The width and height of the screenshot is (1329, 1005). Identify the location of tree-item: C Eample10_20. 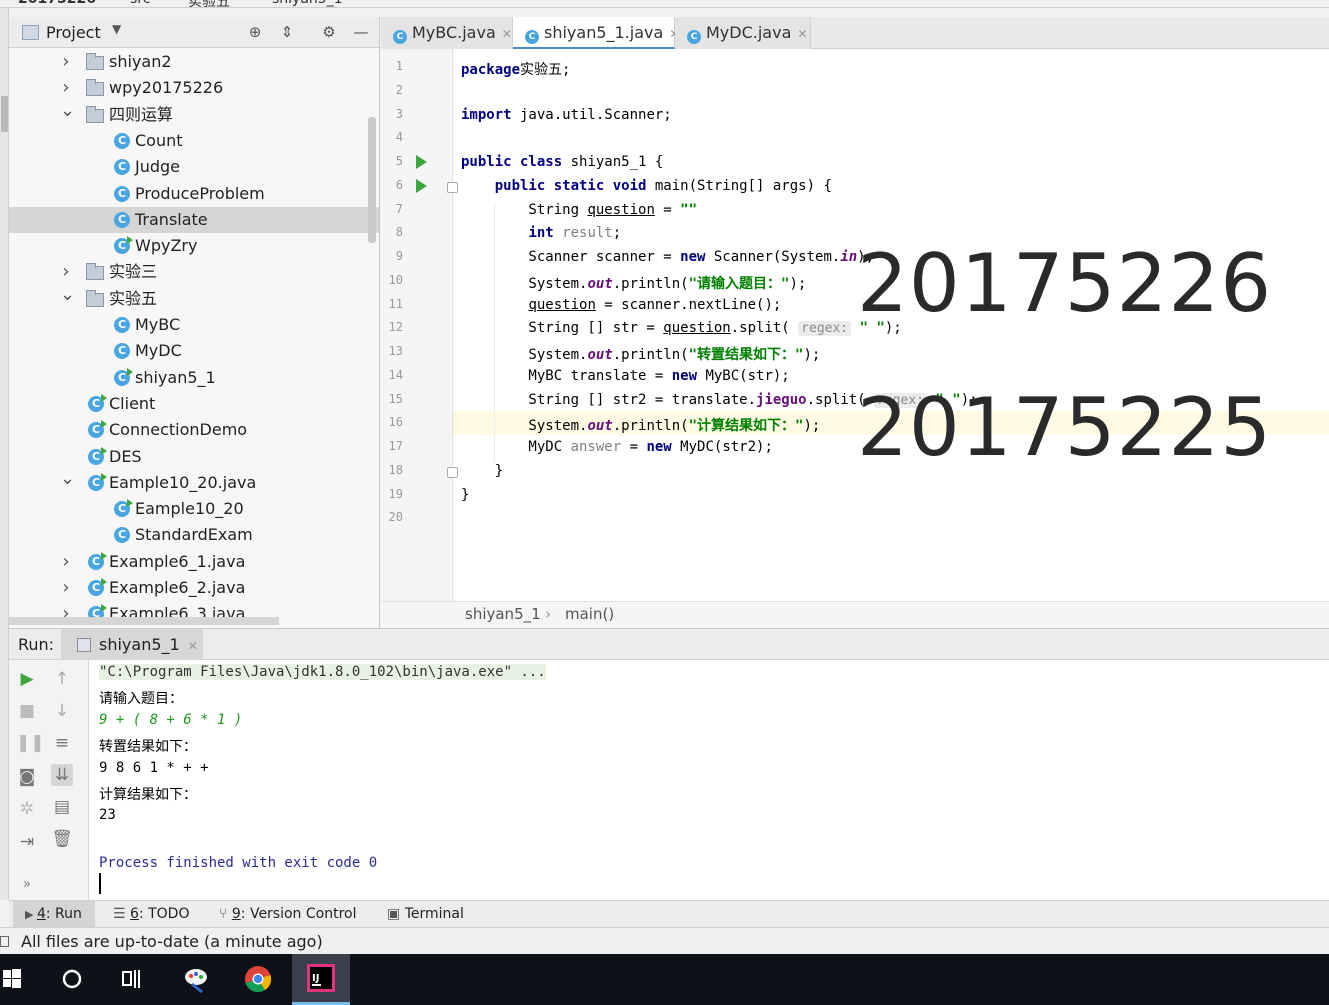
(194, 509).